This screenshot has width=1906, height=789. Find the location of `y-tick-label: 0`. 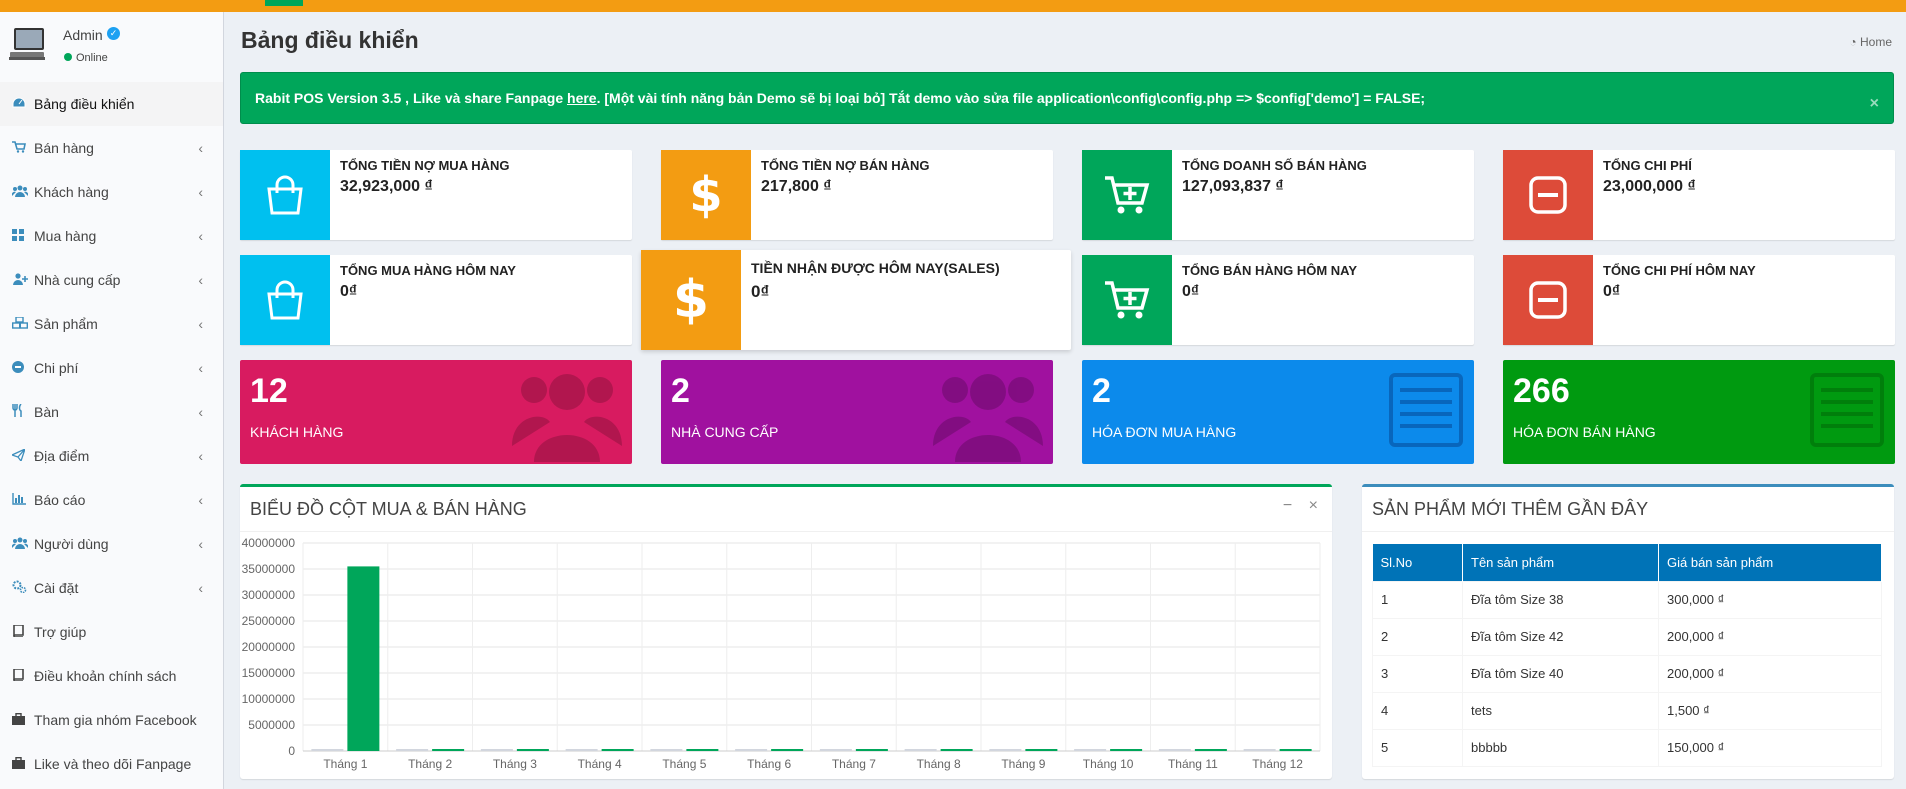

y-tick-label: 0 is located at coordinates (291, 751).